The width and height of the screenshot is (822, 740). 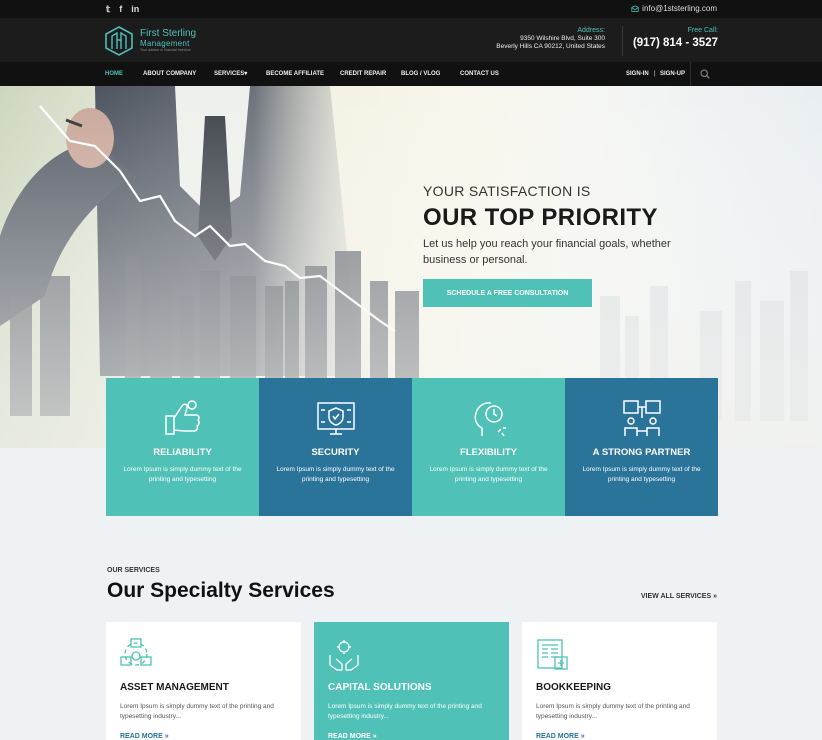 I want to click on nav-home: HOME, so click(x=114, y=74).